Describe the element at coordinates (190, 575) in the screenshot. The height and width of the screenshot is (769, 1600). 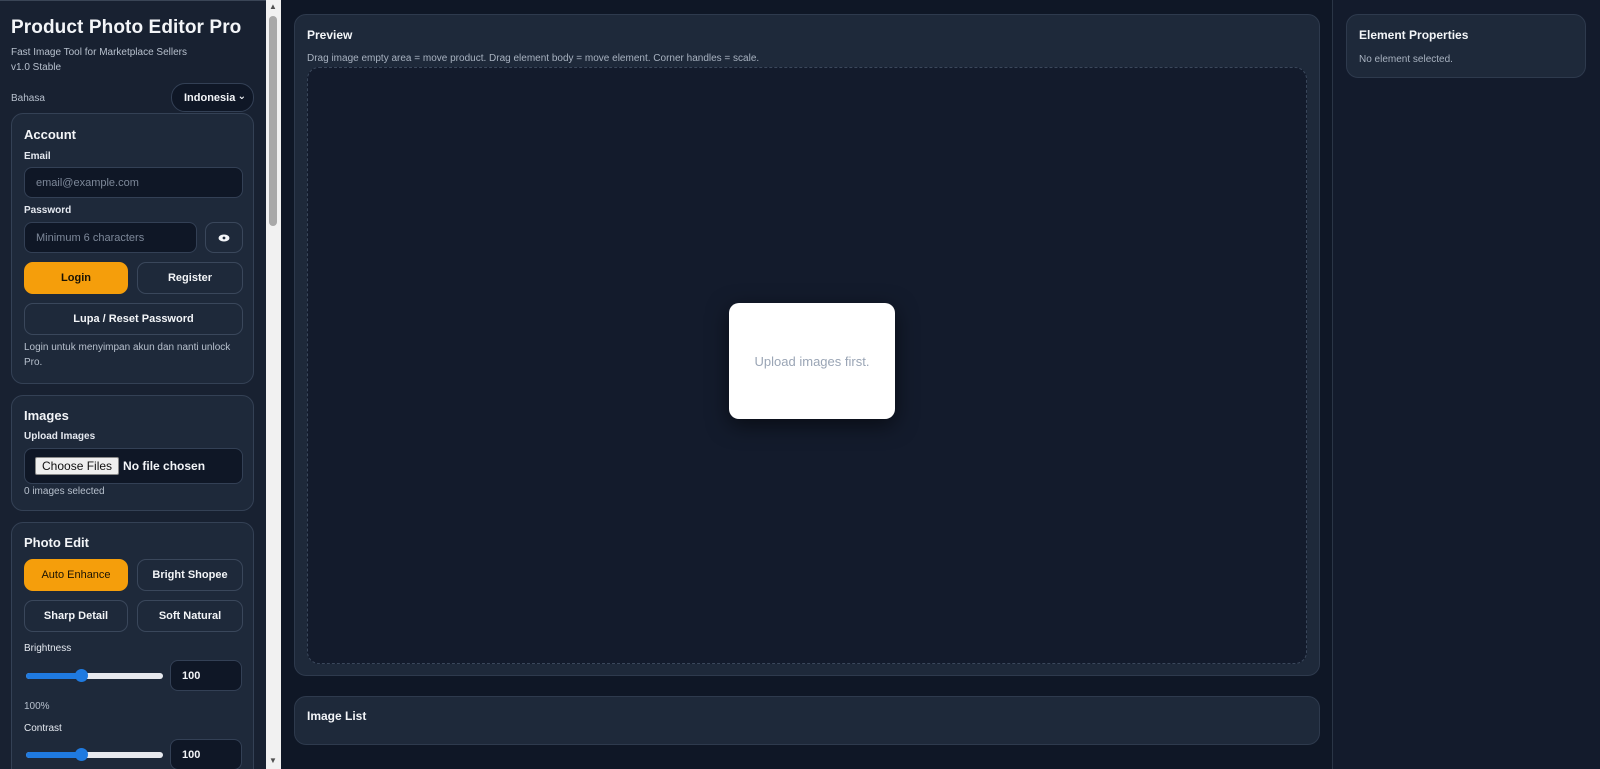
I see `preset-bright-shopee-button: Bright Shopee` at that location.